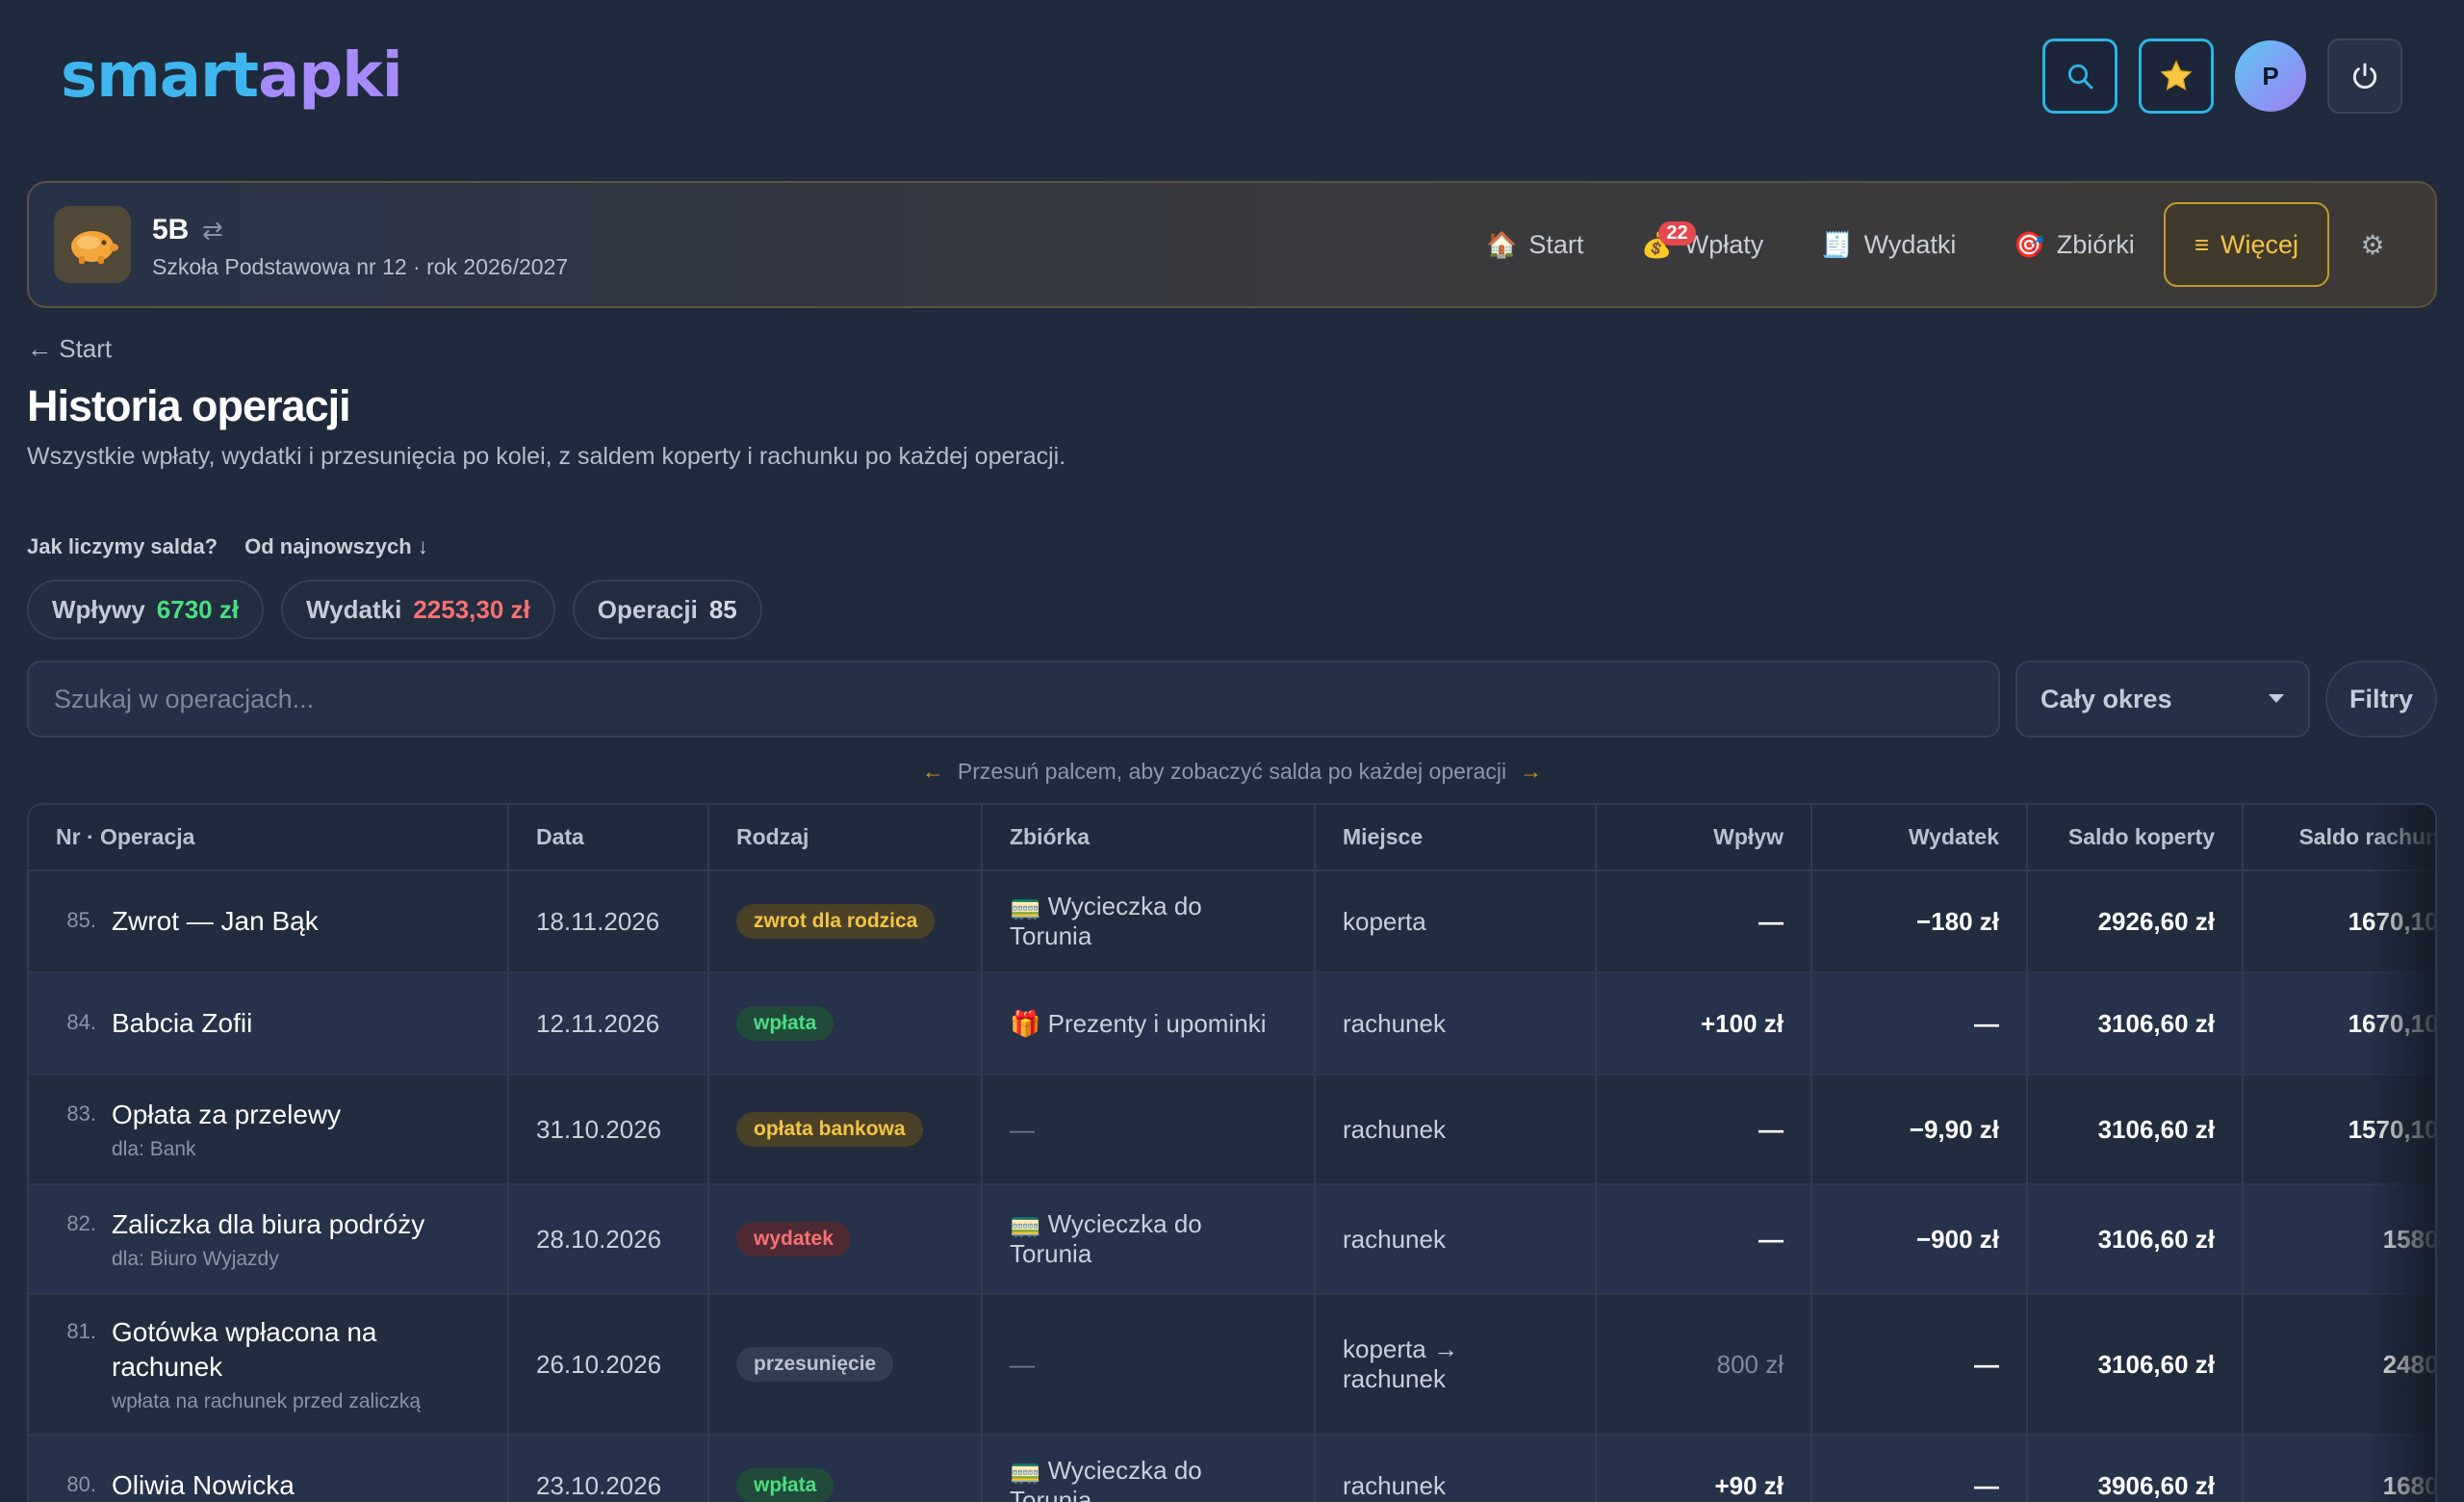 Image resolution: width=2464 pixels, height=1502 pixels. What do you see at coordinates (815, 1365) in the screenshot?
I see `kind-badge: przesunięcie` at bounding box center [815, 1365].